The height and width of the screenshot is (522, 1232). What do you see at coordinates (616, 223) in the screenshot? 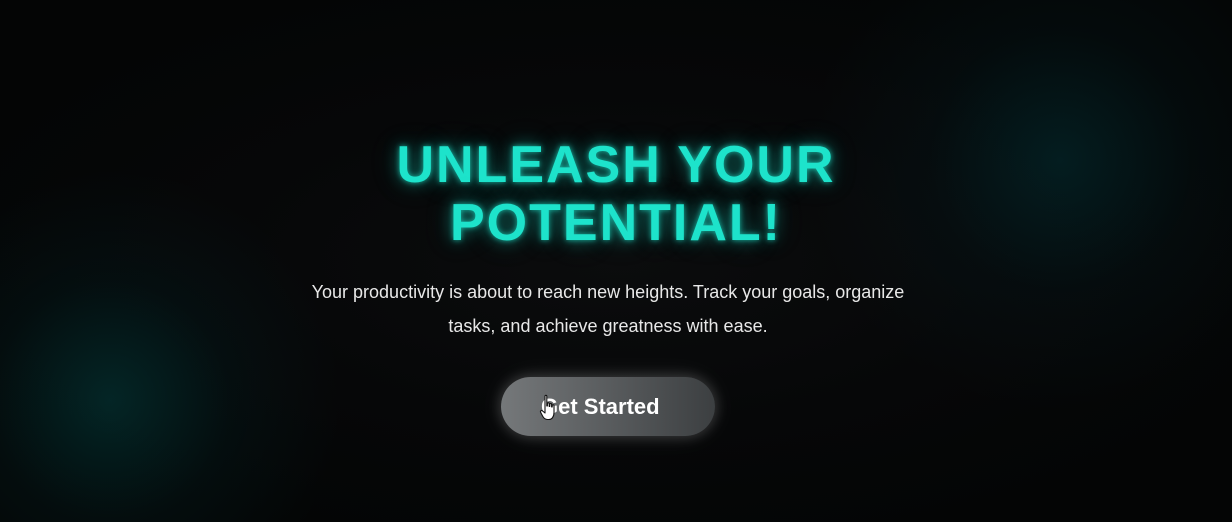
I see `headline-line-2: POTENTIAL!` at bounding box center [616, 223].